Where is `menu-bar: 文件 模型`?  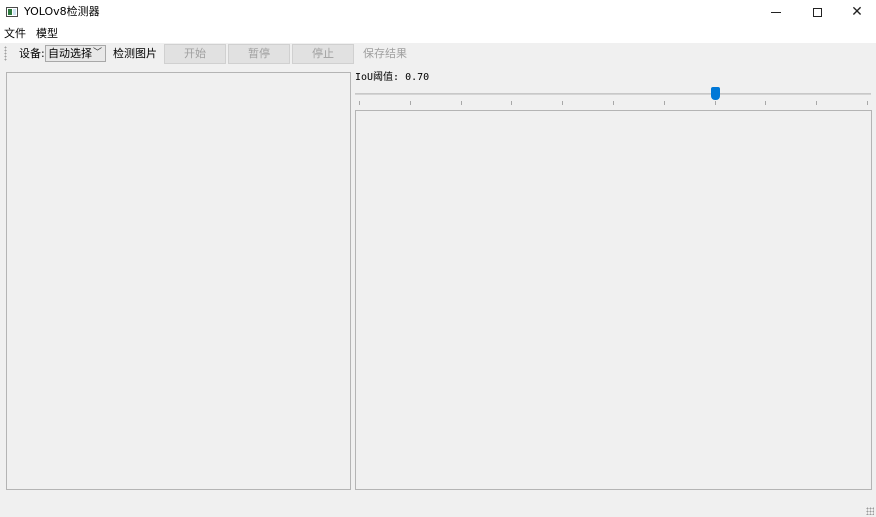 menu-bar: 文件 模型 is located at coordinates (438, 33).